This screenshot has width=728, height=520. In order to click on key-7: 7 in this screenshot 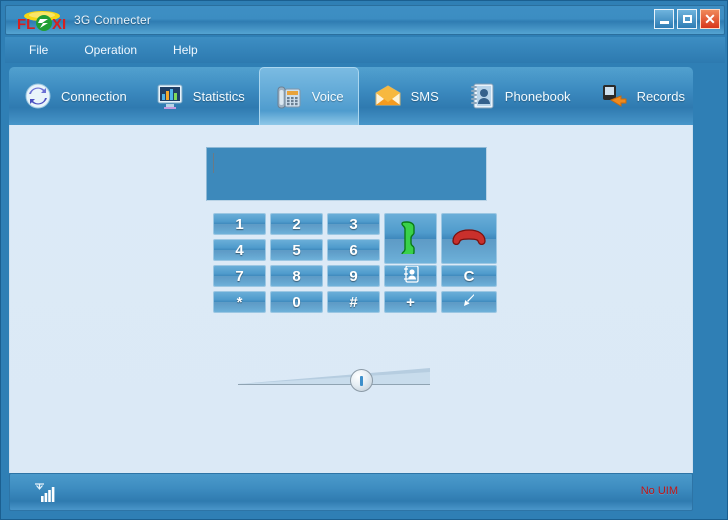, I will do `click(239, 276)`.